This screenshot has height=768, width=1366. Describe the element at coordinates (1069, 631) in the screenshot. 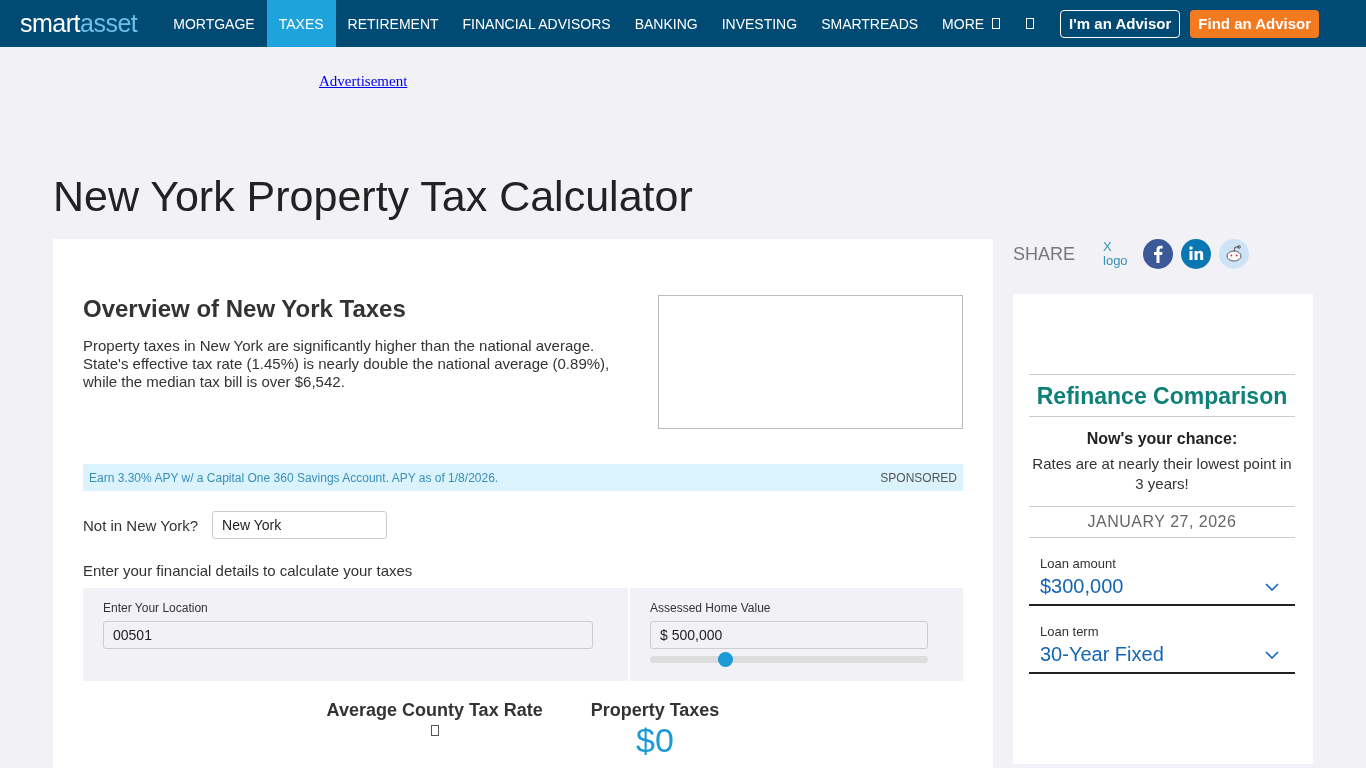

I see `field-label: Loan term` at that location.